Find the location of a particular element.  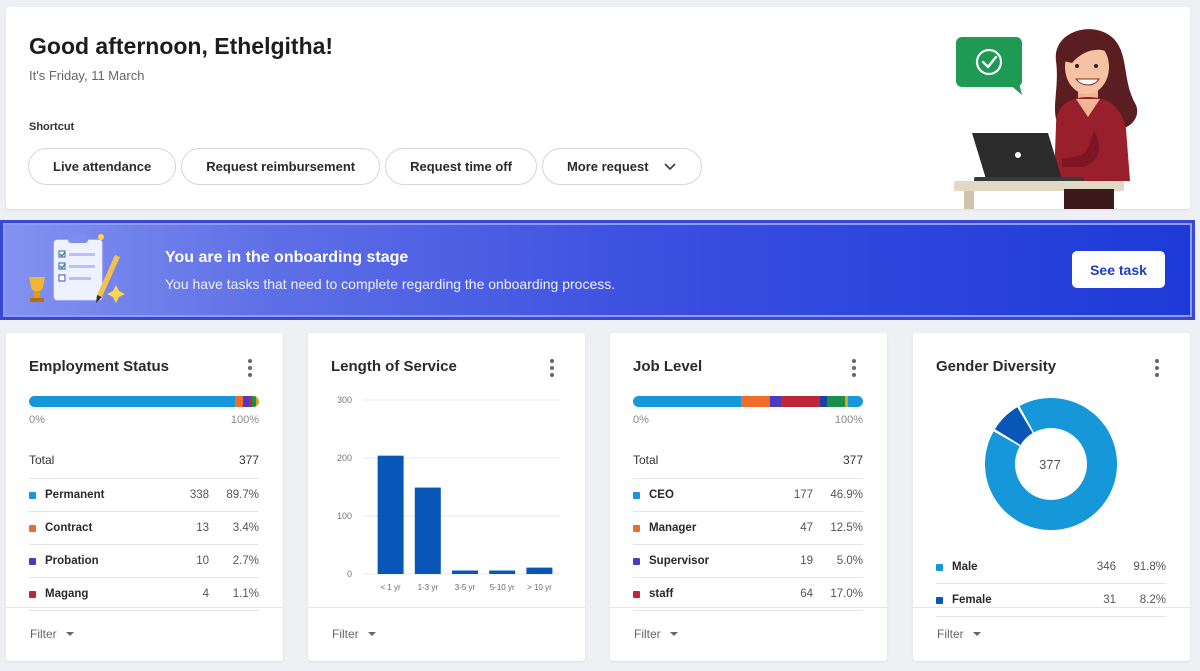

row-percent: 5.0% is located at coordinates (849, 561).